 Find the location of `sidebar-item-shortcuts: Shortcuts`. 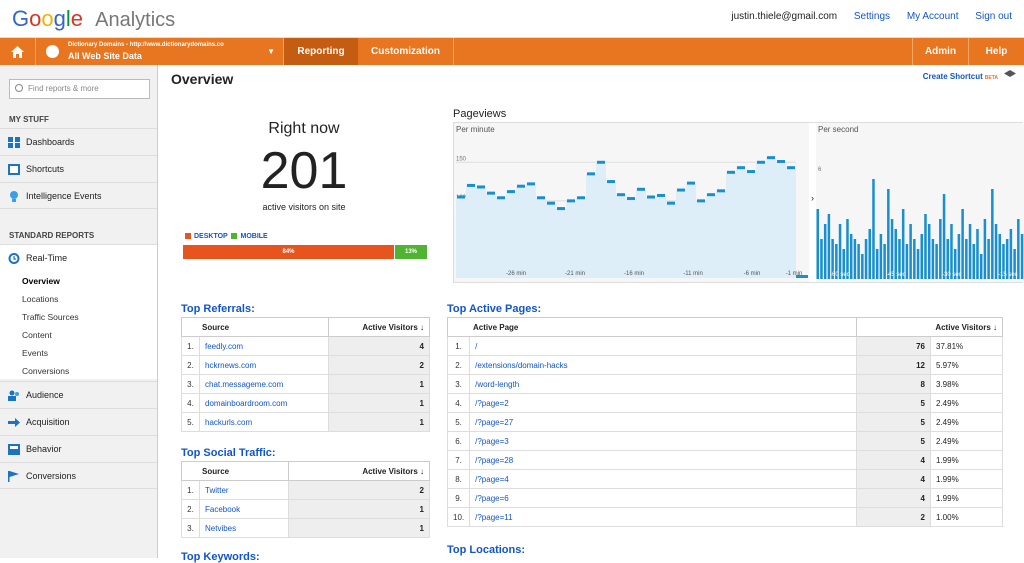

sidebar-item-shortcuts: Shortcuts is located at coordinates (78, 168).